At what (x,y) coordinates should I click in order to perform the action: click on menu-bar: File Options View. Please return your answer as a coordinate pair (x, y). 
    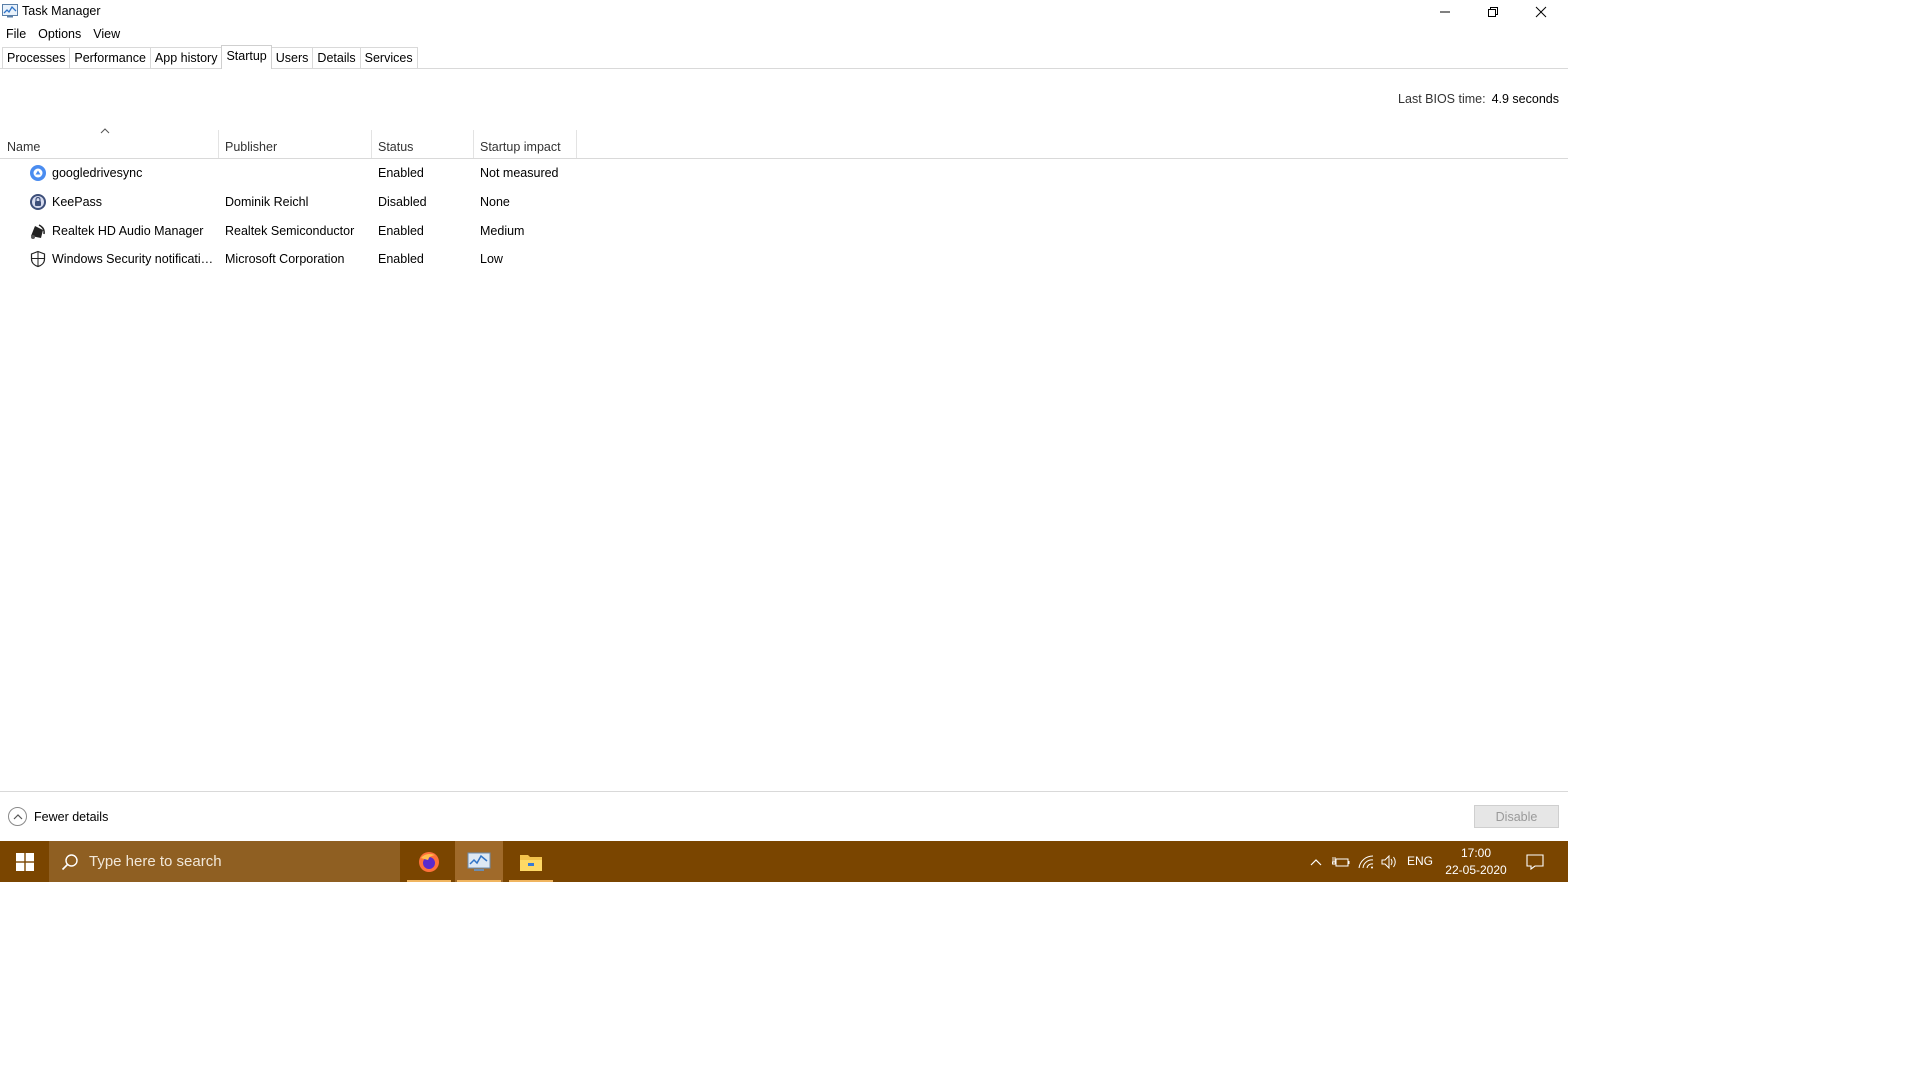
    Looking at the image, I should click on (66, 34).